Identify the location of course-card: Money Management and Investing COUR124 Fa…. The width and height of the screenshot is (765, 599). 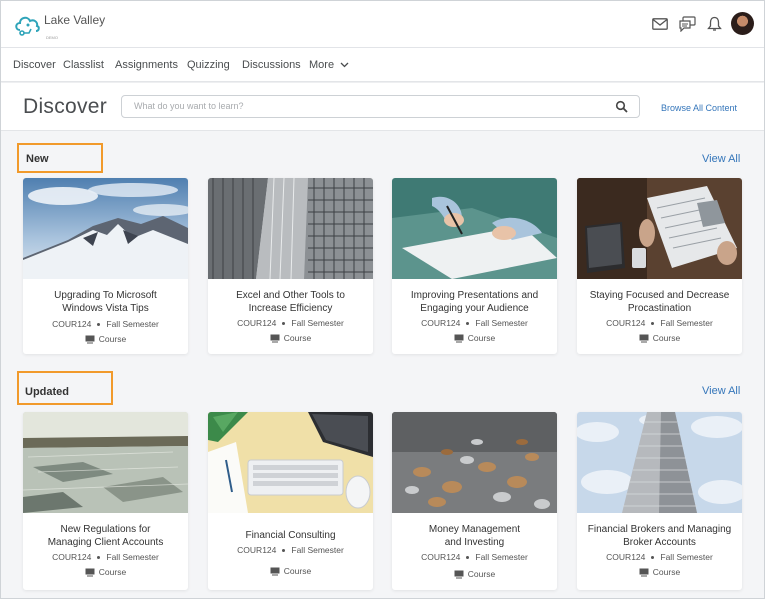
(474, 501).